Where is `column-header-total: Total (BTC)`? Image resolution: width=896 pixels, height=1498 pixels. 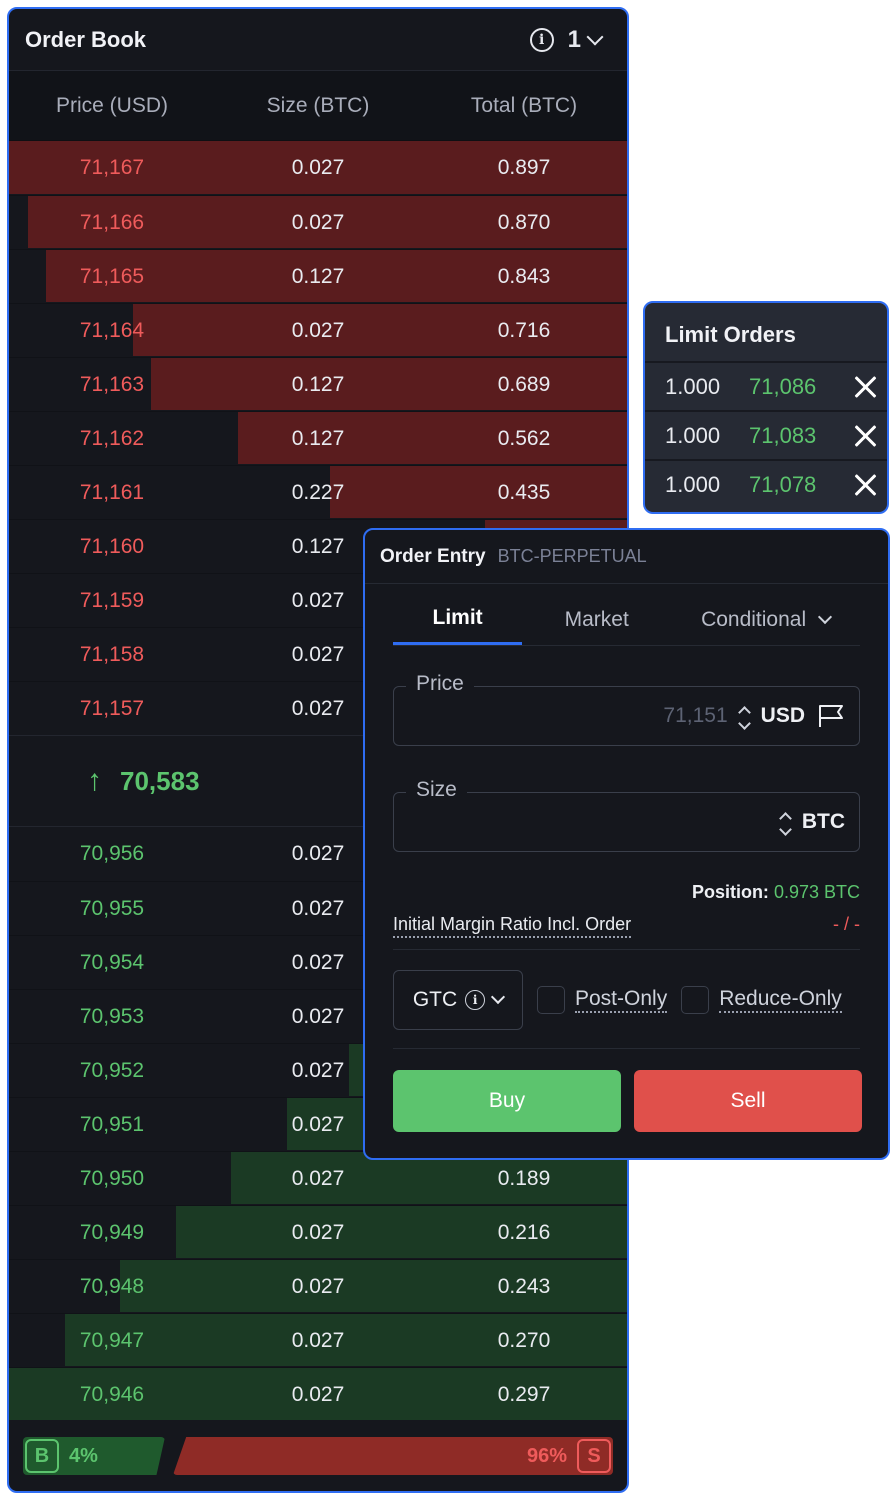 column-header-total: Total (BTC) is located at coordinates (524, 105).